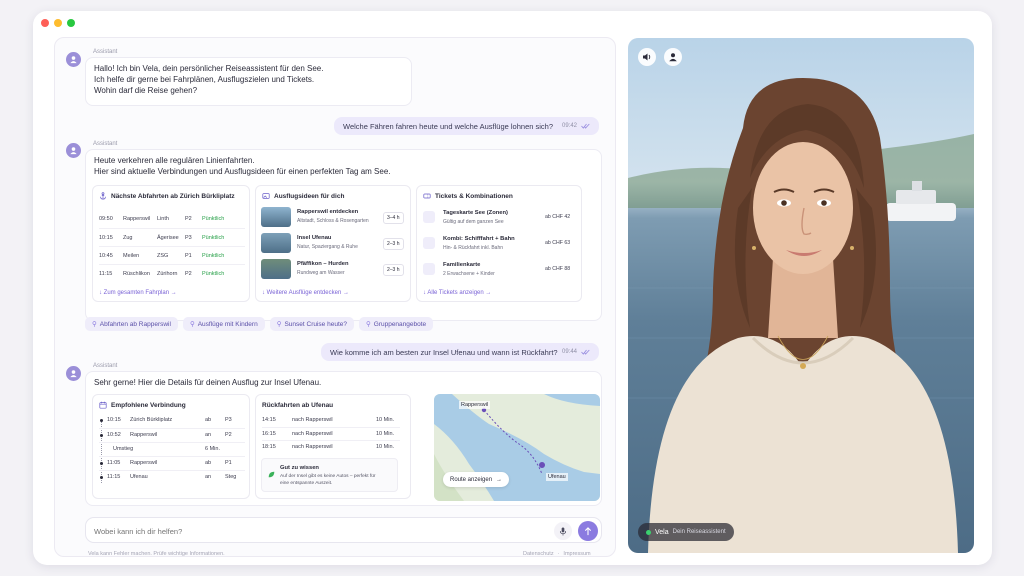 The image size is (1024, 576). I want to click on duration-badge: 2–3 h, so click(393, 270).